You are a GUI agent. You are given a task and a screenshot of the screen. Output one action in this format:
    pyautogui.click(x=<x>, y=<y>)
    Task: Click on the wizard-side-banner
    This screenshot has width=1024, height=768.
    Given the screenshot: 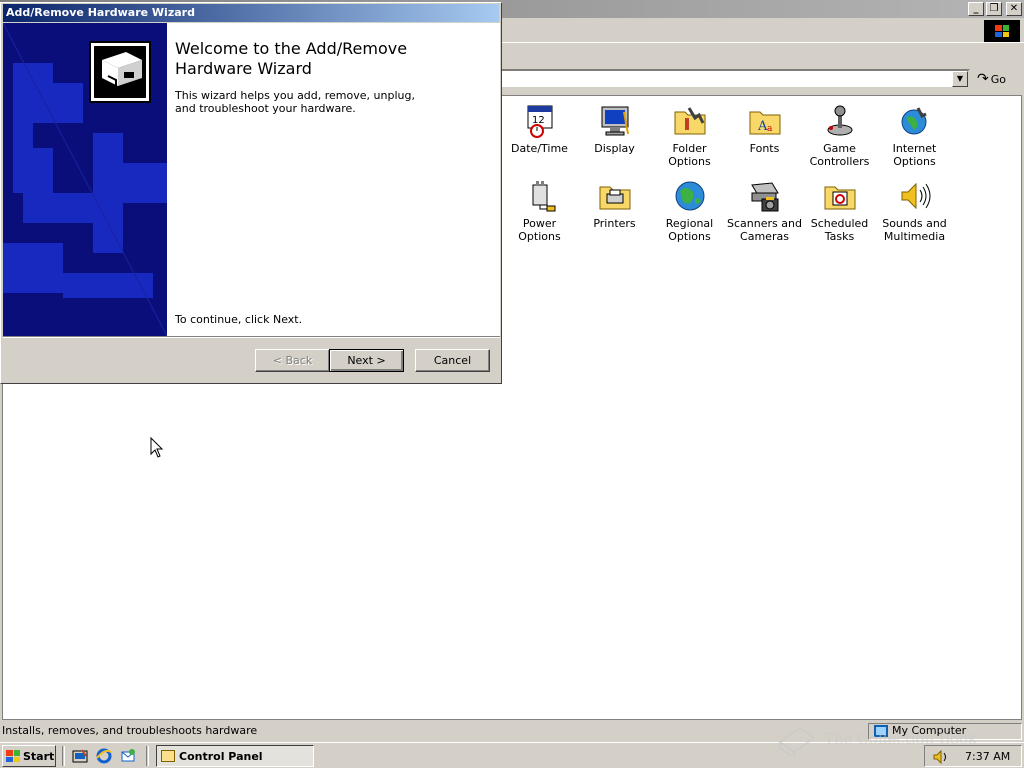 What is the action you would take?
    pyautogui.click(x=85, y=179)
    